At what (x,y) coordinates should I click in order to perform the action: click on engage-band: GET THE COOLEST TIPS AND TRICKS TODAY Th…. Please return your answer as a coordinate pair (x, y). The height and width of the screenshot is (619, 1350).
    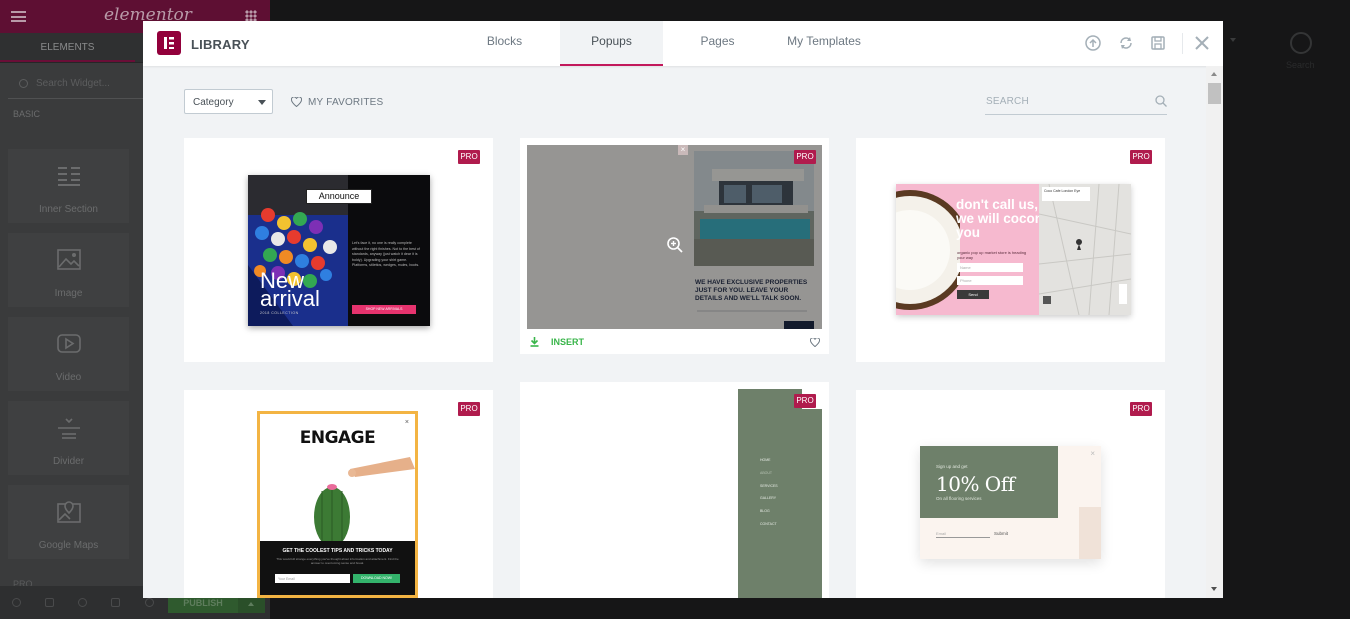
    Looking at the image, I should click on (337, 568).